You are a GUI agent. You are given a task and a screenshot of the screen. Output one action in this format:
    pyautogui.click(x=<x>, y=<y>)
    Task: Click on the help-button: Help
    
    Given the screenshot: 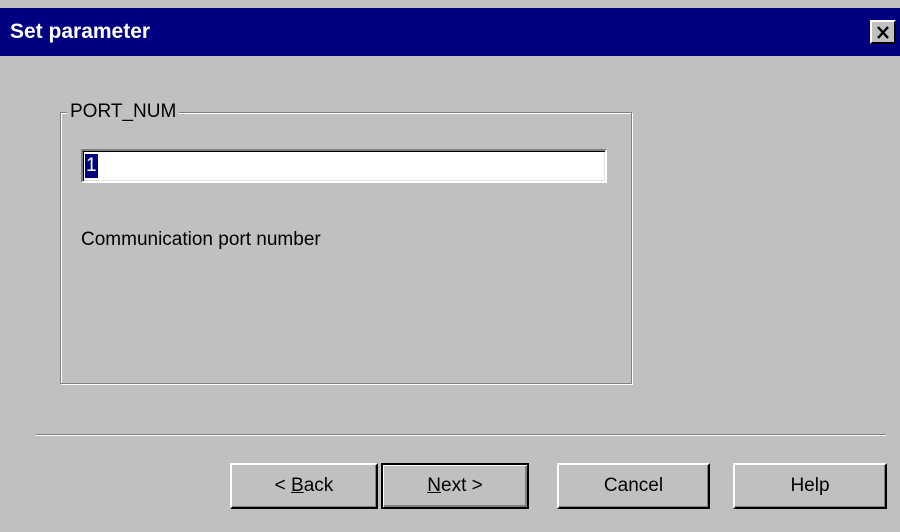 What is the action you would take?
    pyautogui.click(x=810, y=486)
    